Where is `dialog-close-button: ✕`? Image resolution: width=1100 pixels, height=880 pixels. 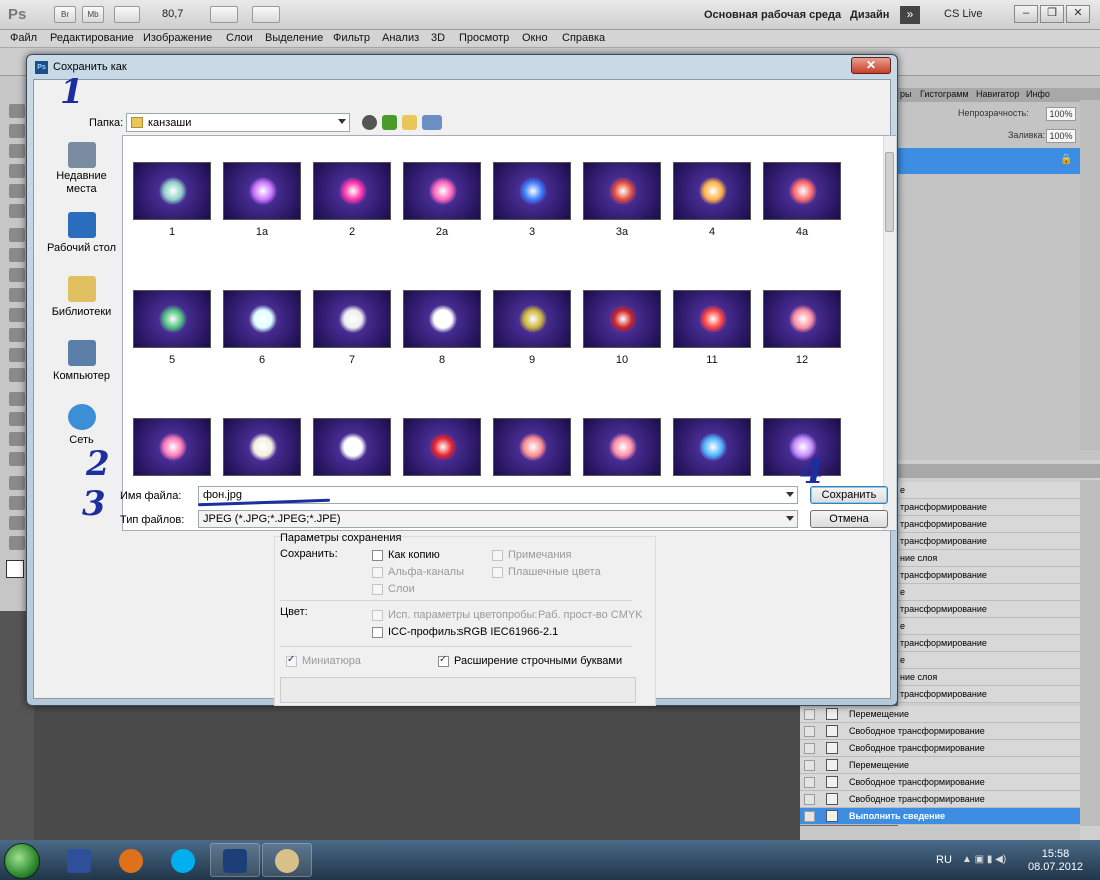 dialog-close-button: ✕ is located at coordinates (871, 65).